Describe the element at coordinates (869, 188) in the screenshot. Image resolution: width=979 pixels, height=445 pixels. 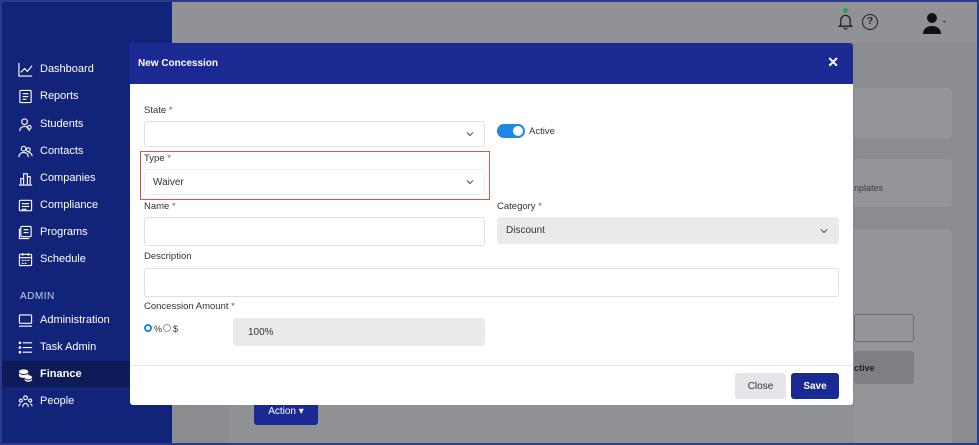
I see `background-tab-fragment: nplates` at that location.